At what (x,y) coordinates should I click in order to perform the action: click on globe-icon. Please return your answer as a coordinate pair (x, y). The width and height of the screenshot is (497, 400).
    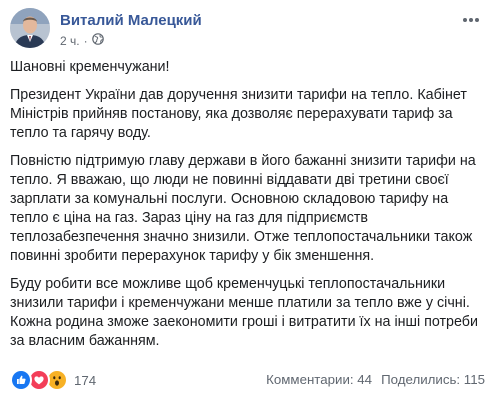
    Looking at the image, I should click on (97, 40).